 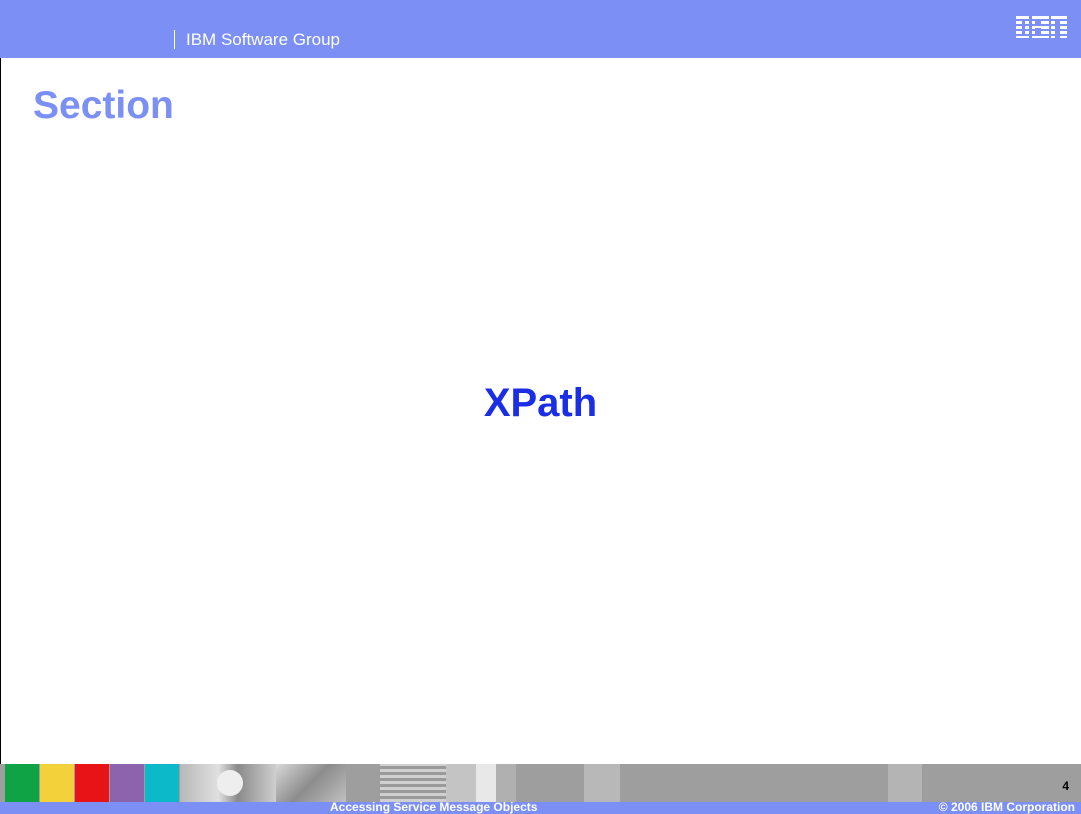 What do you see at coordinates (540, 808) in the screenshot?
I see `footer-bar` at bounding box center [540, 808].